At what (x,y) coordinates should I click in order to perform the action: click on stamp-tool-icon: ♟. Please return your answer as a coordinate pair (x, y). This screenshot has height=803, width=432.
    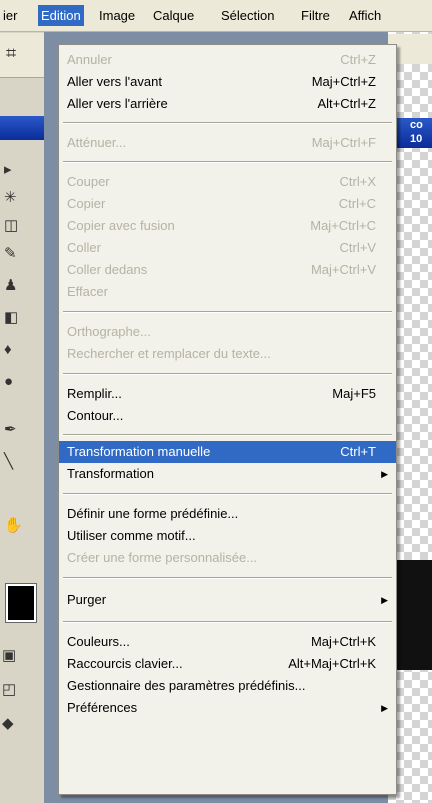
    Looking at the image, I should click on (19, 286).